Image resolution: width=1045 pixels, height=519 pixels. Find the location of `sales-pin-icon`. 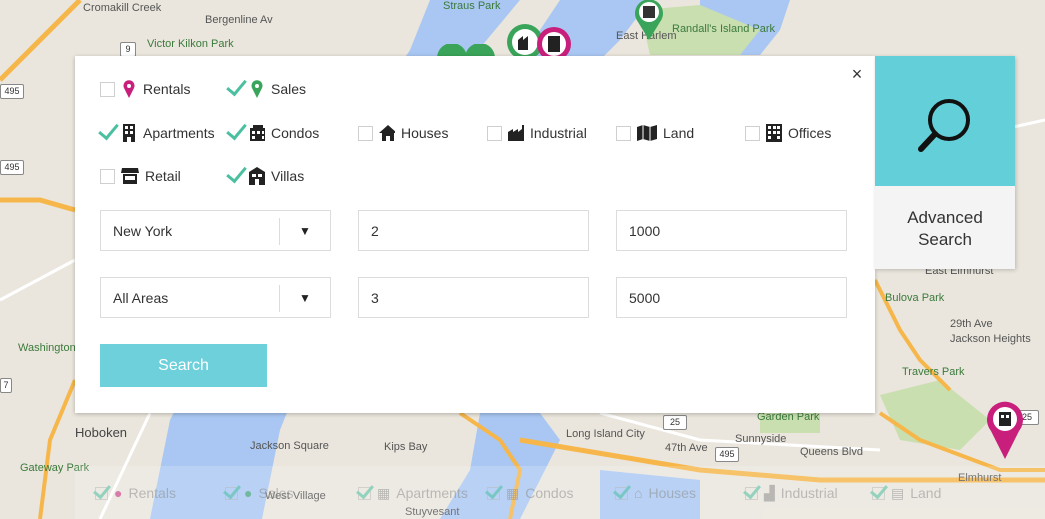

sales-pin-icon is located at coordinates (257, 89).